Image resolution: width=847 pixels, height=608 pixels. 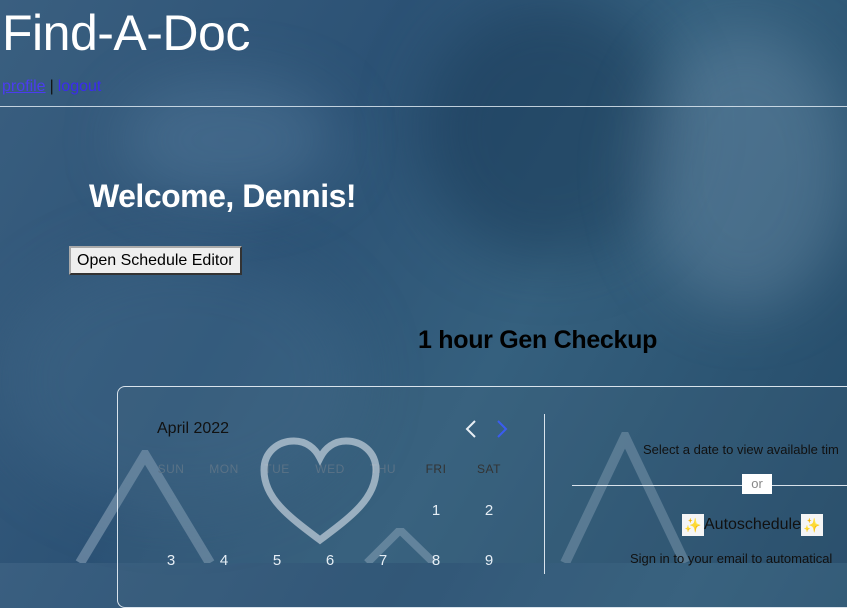 I want to click on event-title: 1 hour Gen Checkup, so click(x=538, y=340).